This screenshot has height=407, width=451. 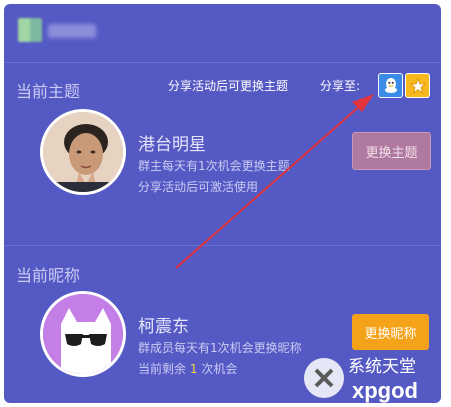 I want to click on section-title-nickname: 当前昵称, so click(x=48, y=276).